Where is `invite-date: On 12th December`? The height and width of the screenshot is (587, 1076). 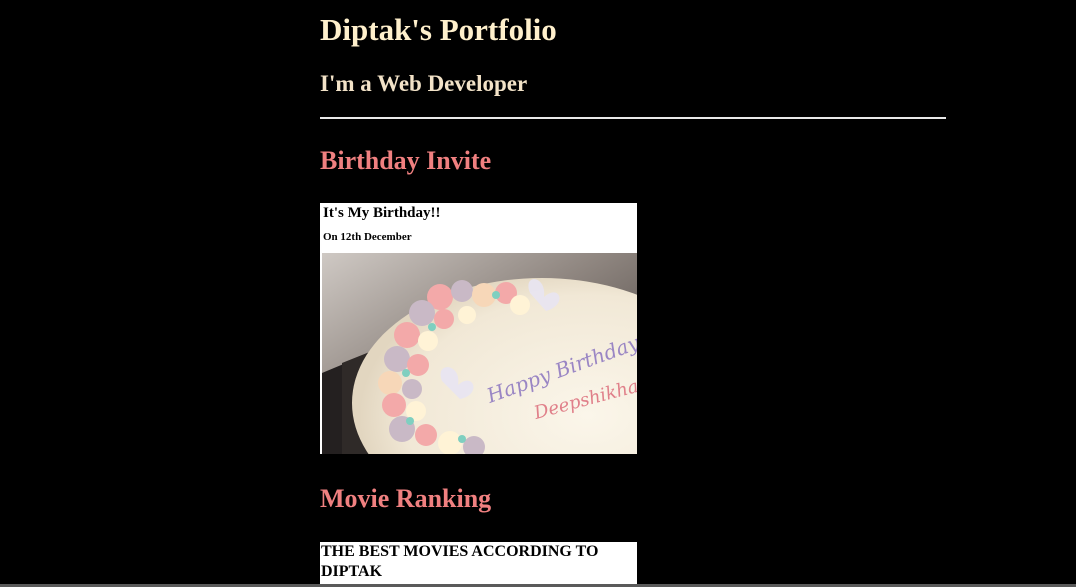
invite-date: On 12th December is located at coordinates (367, 237).